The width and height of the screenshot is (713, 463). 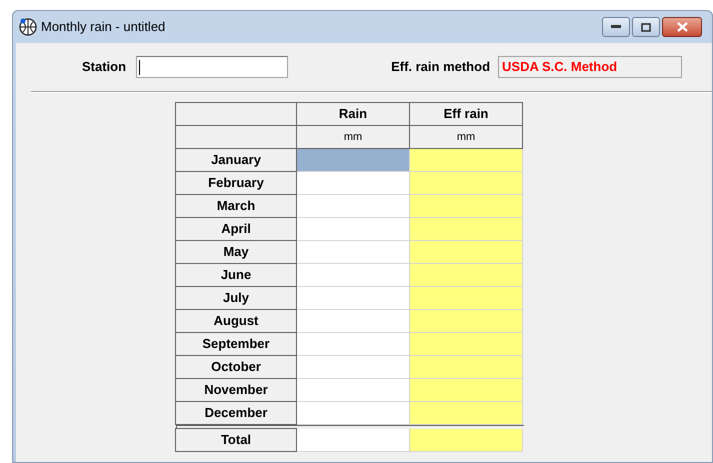 What do you see at coordinates (466, 114) in the screenshot?
I see `column-header: Eff rain` at bounding box center [466, 114].